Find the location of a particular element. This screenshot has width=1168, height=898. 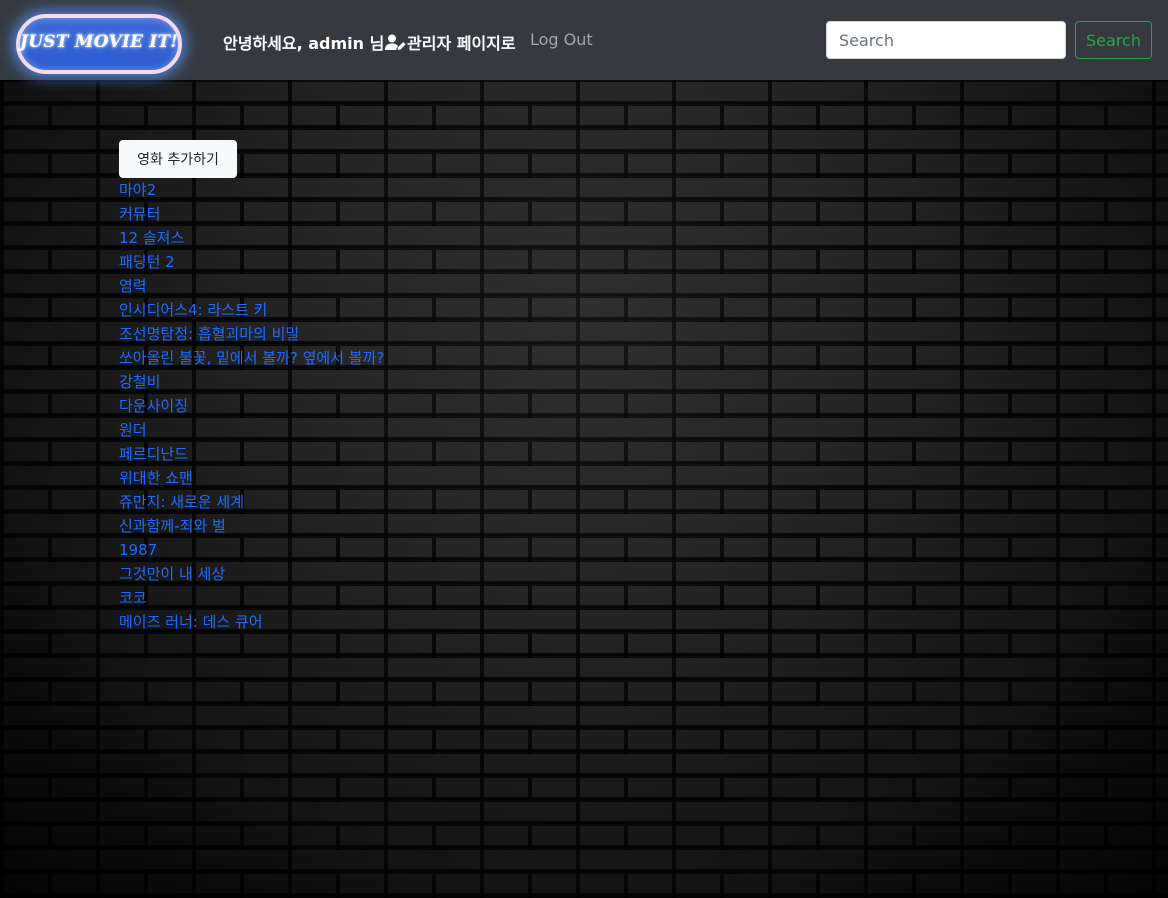

list-item: 쥬만지: 새로운 세계 is located at coordinates (251, 502).